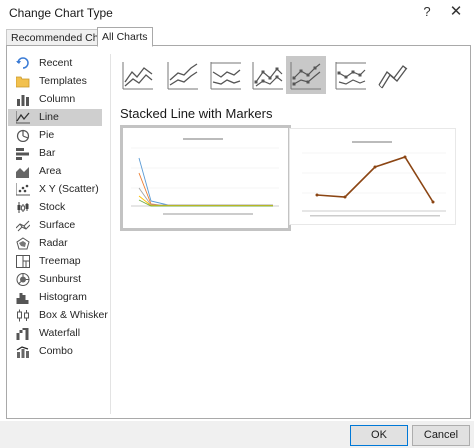 This screenshot has height=448, width=474. What do you see at coordinates (23, 117) in the screenshot?
I see `line-chart-icon` at bounding box center [23, 117].